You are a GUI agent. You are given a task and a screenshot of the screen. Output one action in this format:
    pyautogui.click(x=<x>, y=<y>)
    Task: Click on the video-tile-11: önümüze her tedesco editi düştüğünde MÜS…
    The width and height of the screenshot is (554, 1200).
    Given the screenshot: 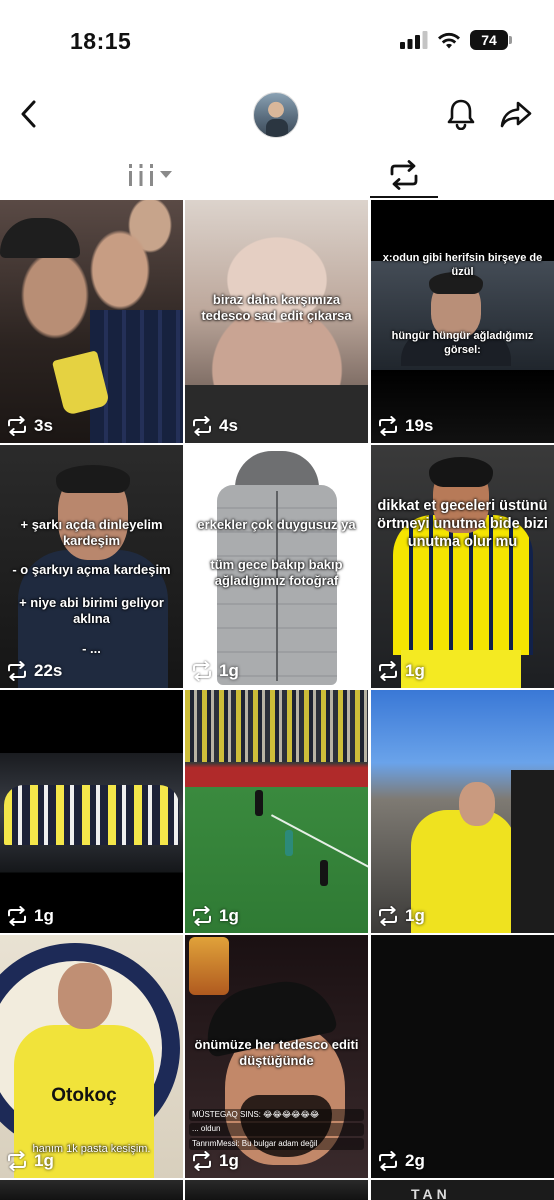 What is the action you would take?
    pyautogui.click(x=276, y=1056)
    